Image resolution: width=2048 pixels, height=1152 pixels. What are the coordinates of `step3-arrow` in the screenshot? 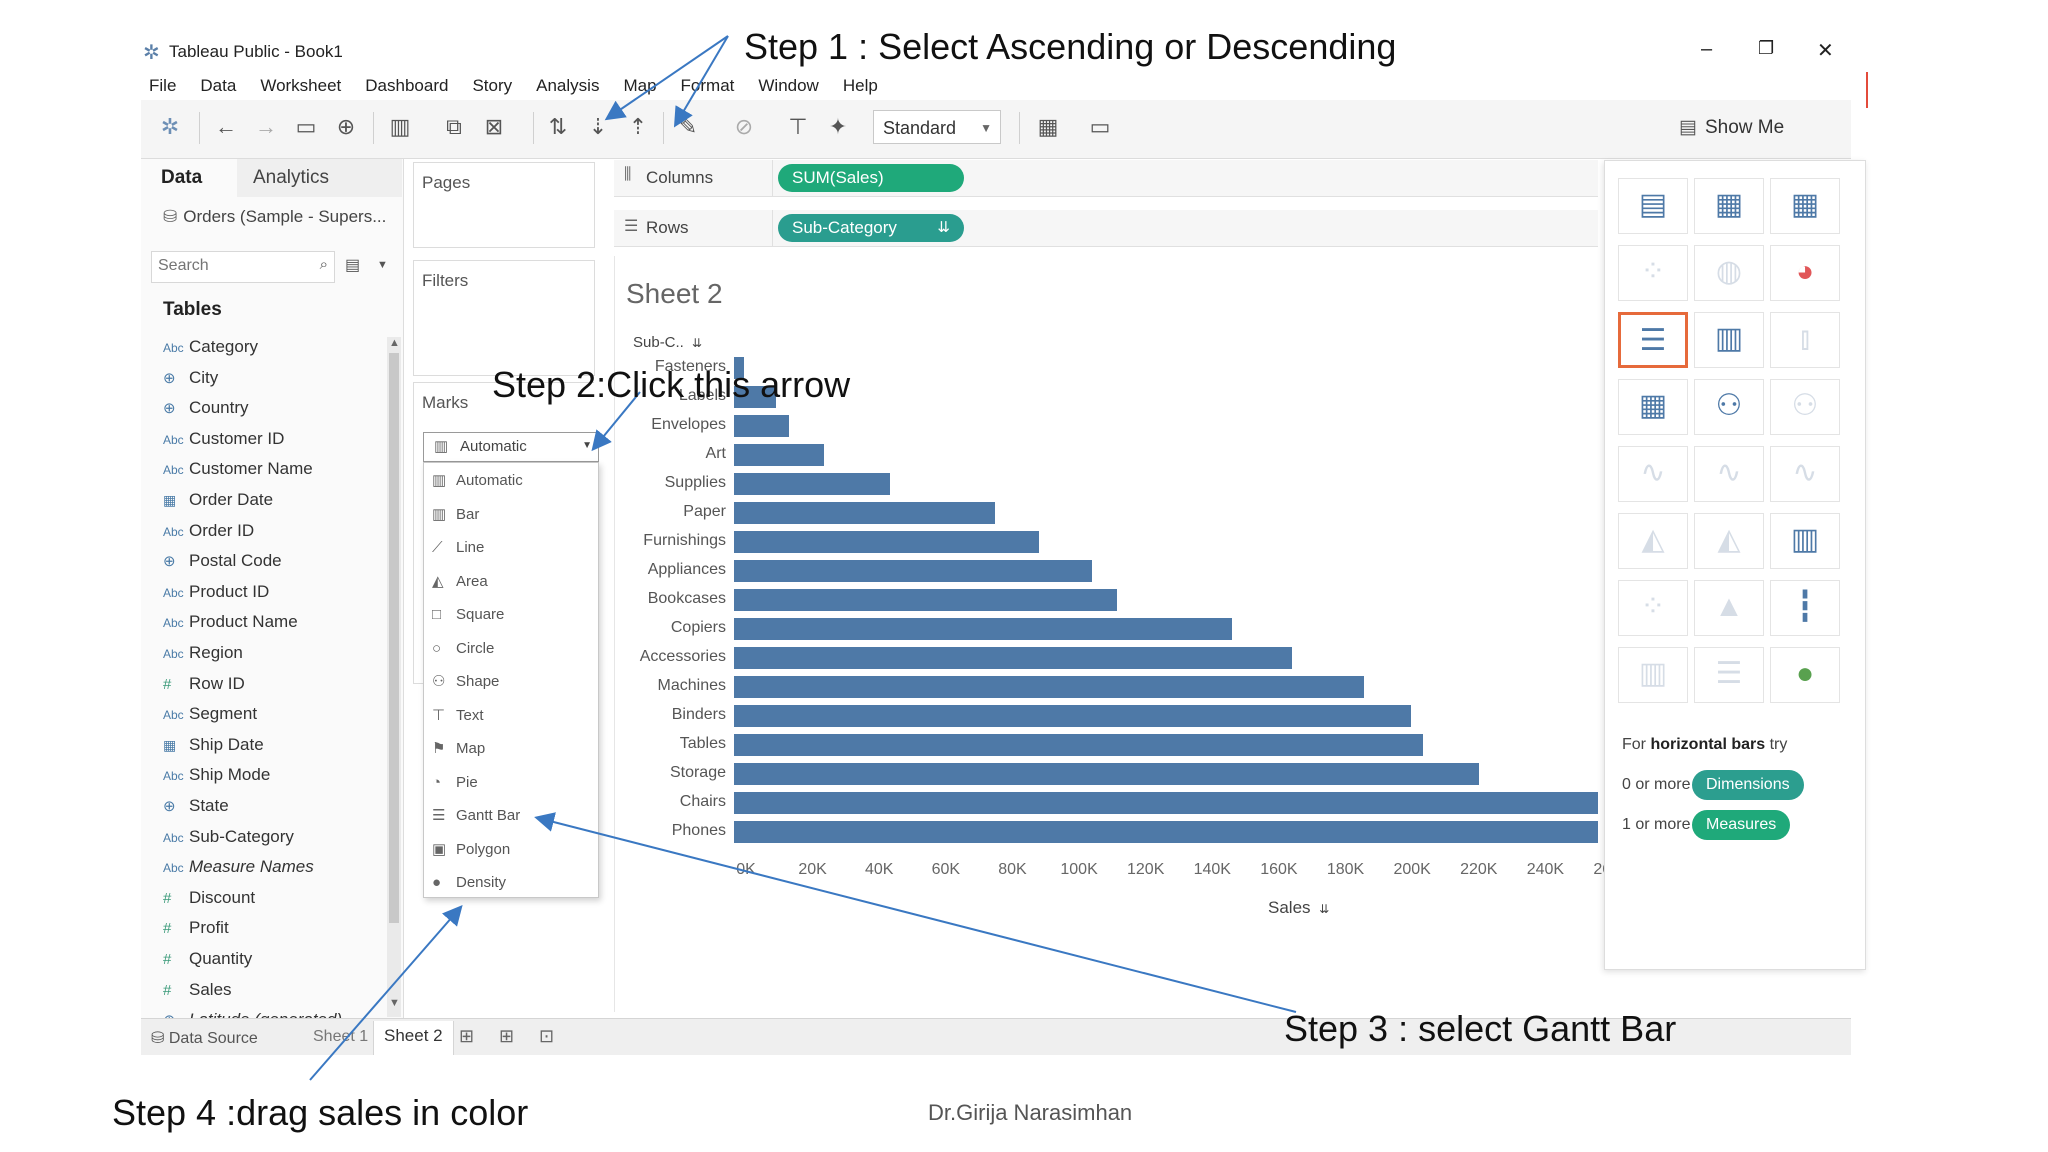 It's located at (915, 912).